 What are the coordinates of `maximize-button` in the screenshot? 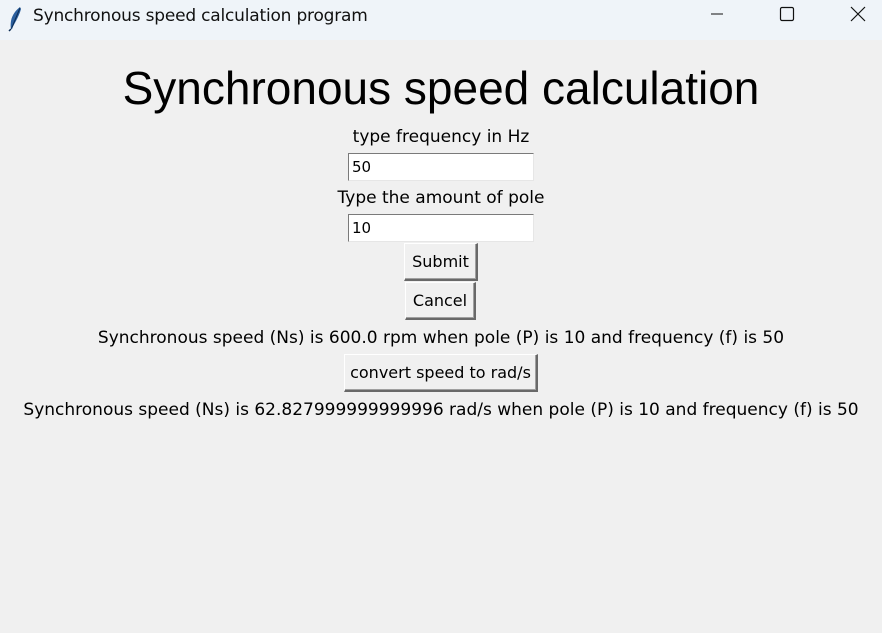 It's located at (787, 16).